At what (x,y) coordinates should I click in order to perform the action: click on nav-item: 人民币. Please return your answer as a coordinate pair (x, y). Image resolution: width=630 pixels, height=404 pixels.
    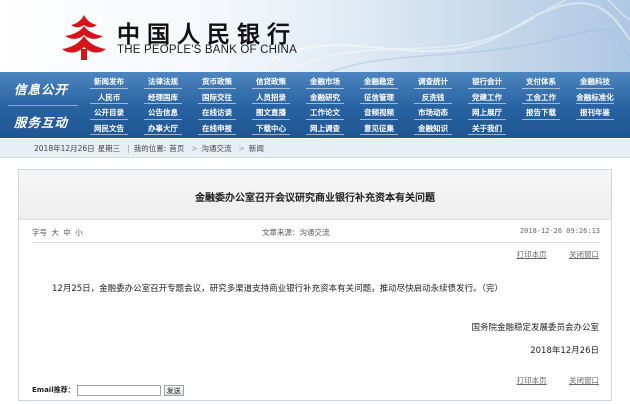
    Looking at the image, I should click on (109, 98).